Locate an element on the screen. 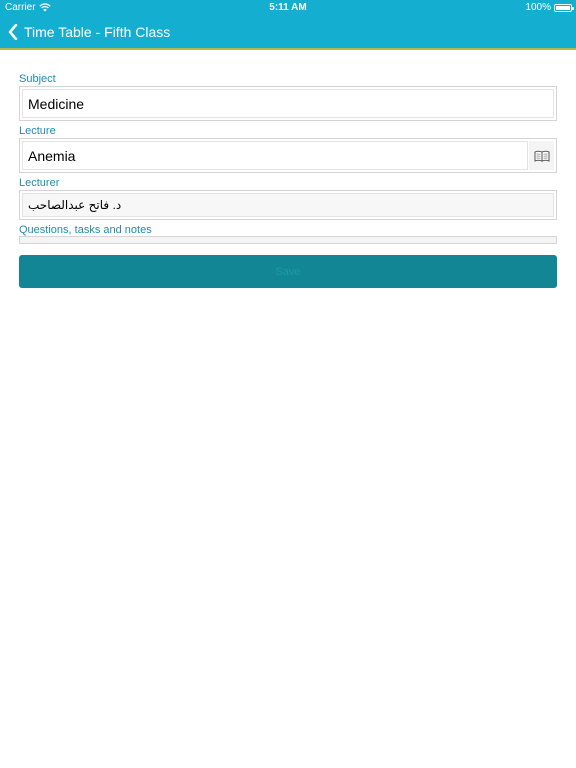 The image size is (576, 768). battery-percent: 100% is located at coordinates (538, 7).